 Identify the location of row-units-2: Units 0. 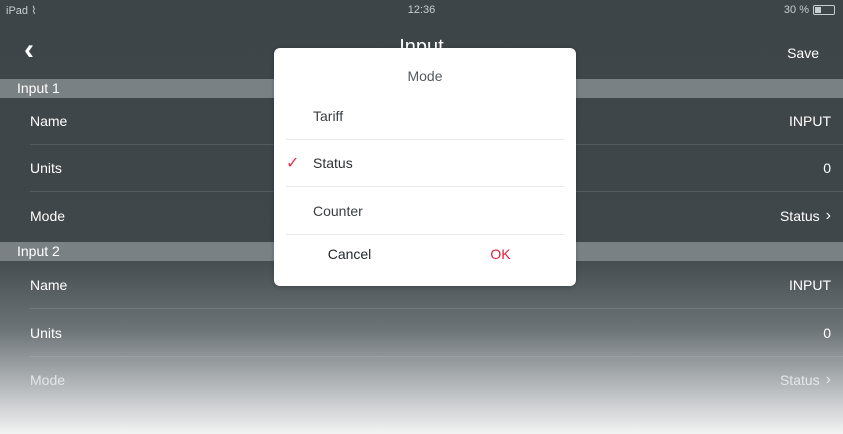
(421, 333).